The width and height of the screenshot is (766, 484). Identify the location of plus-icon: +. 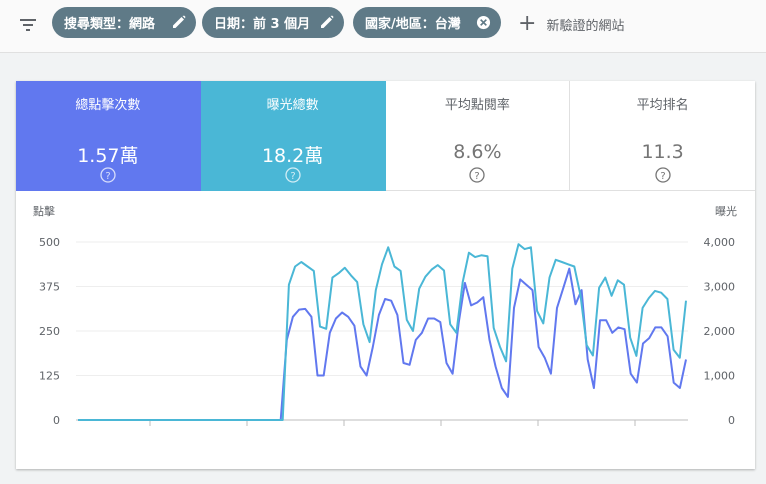
(527, 23).